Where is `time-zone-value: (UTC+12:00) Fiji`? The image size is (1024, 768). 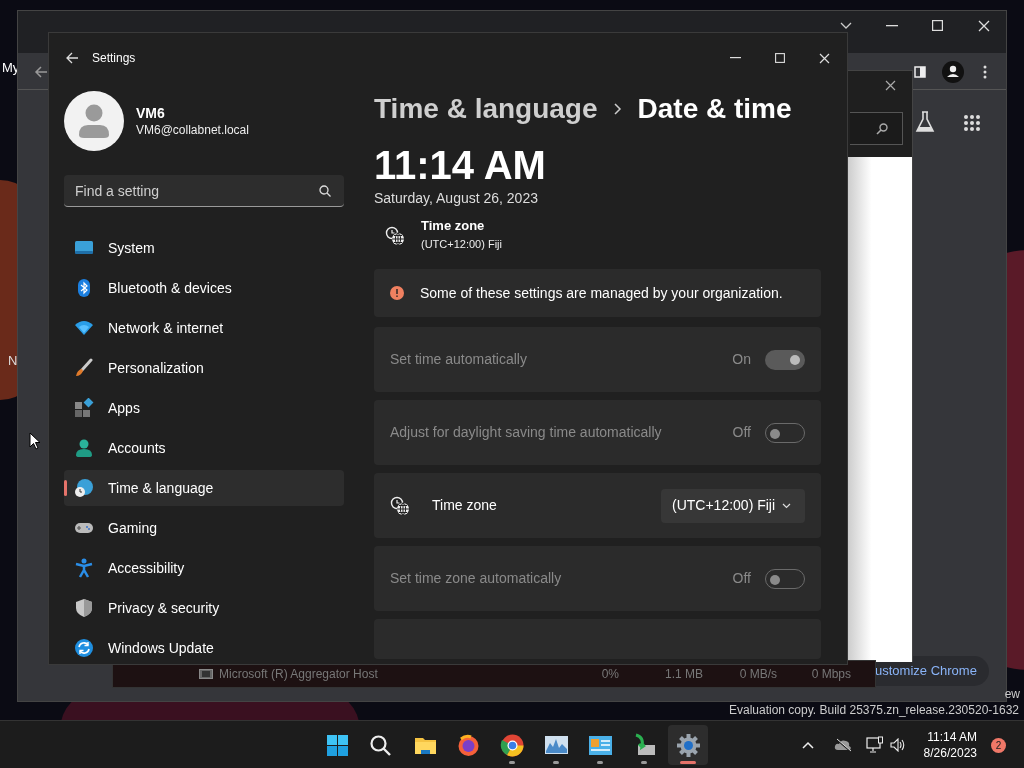
time-zone-value: (UTC+12:00) Fiji is located at coordinates (461, 244).